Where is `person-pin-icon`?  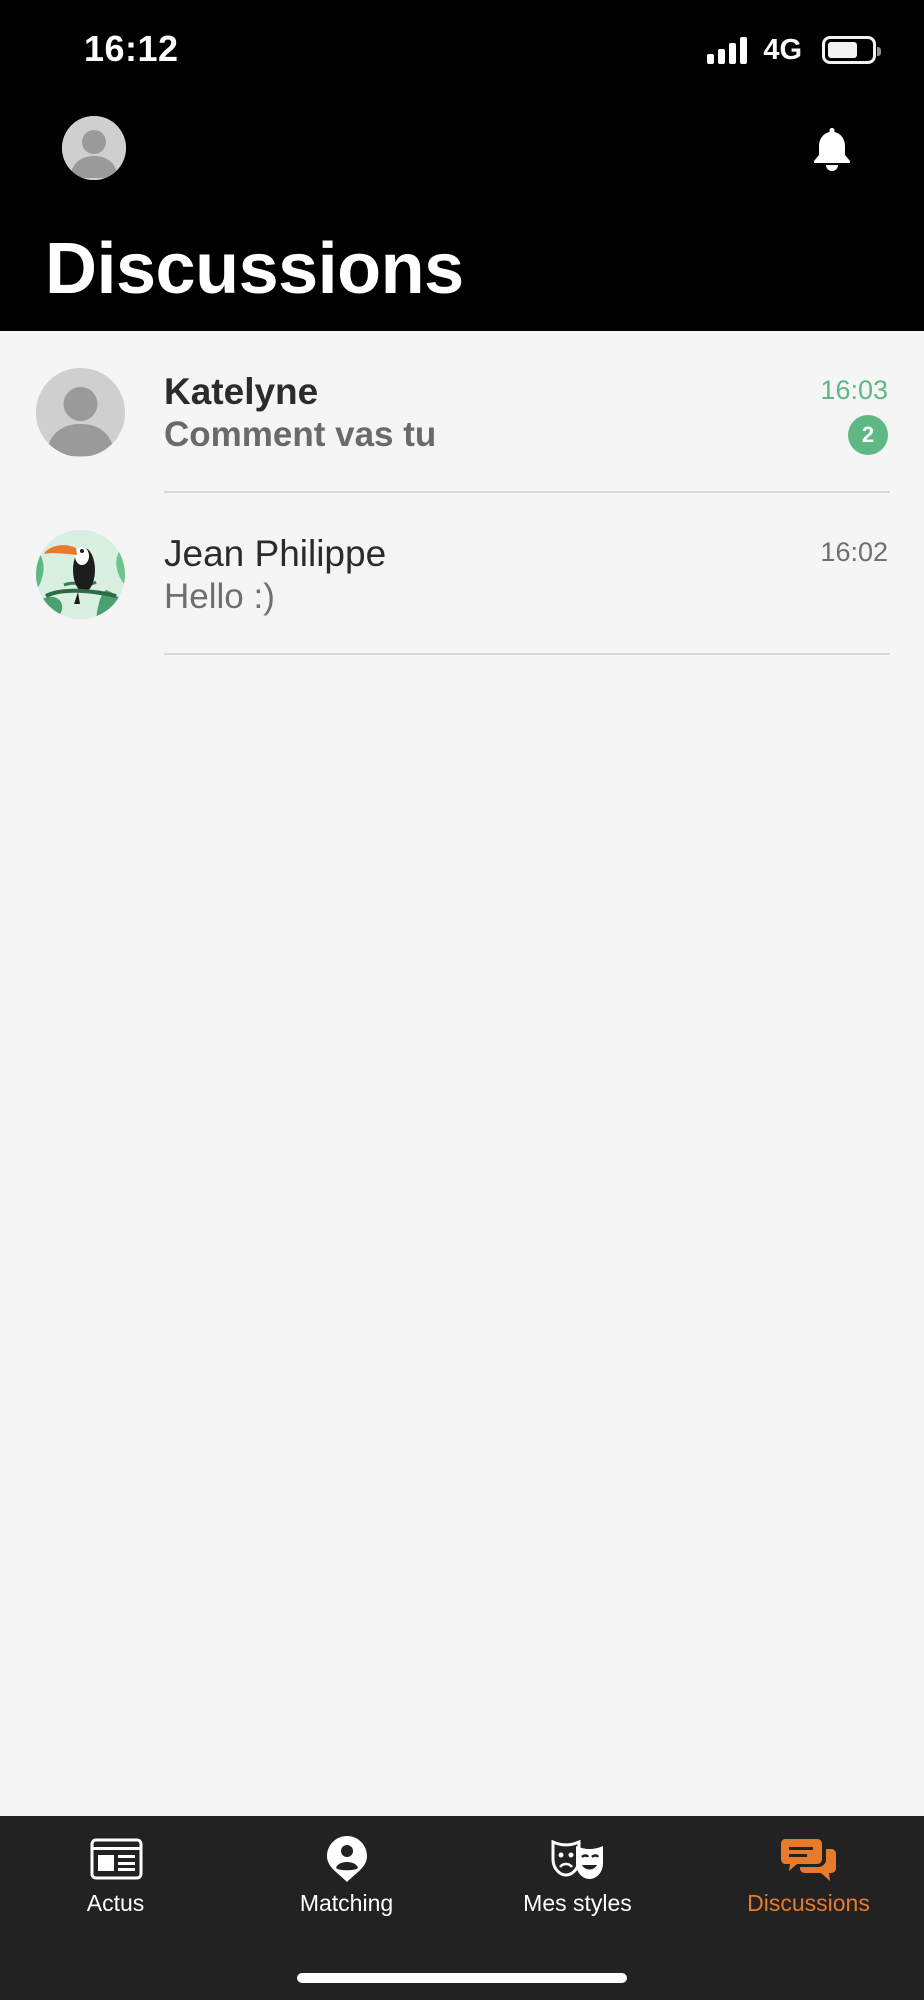
person-pin-icon is located at coordinates (347, 1859).